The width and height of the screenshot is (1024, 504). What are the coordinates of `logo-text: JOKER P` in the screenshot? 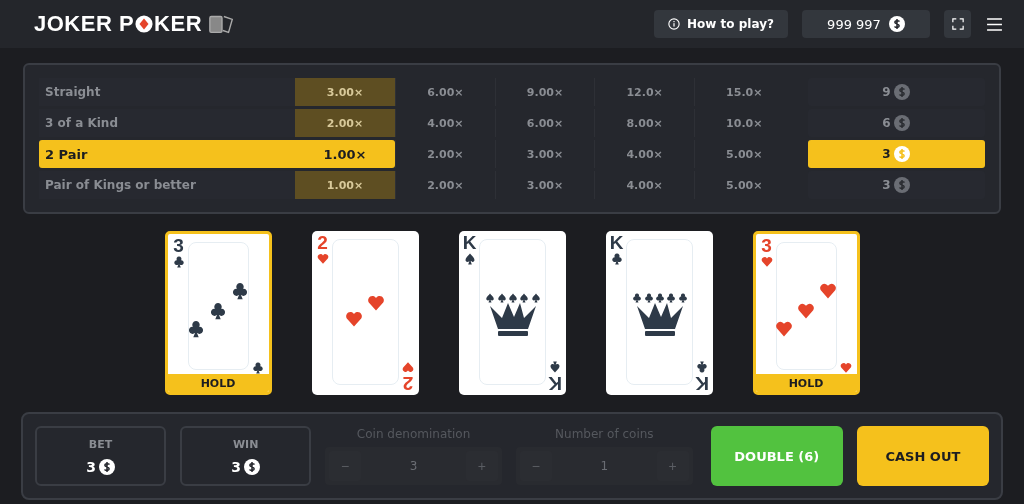 It's located at (84, 24).